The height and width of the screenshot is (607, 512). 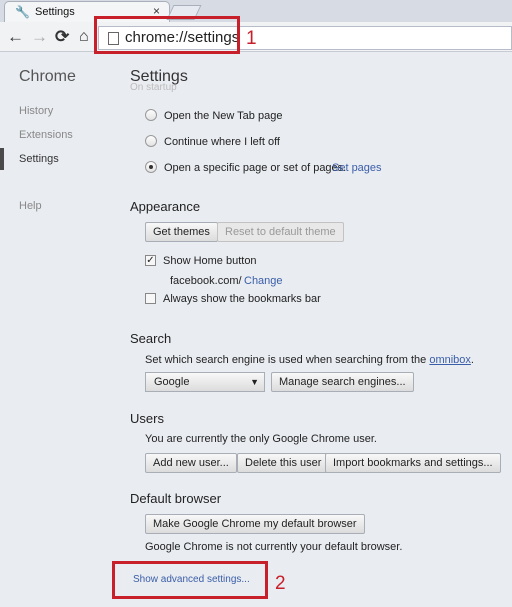 What do you see at coordinates (223, 116) in the screenshot?
I see `radio-label-new-tab-page: Open the New Tab page` at bounding box center [223, 116].